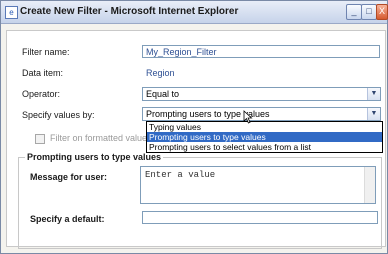  I want to click on specify-default-label: Specify a default:, so click(67, 219).